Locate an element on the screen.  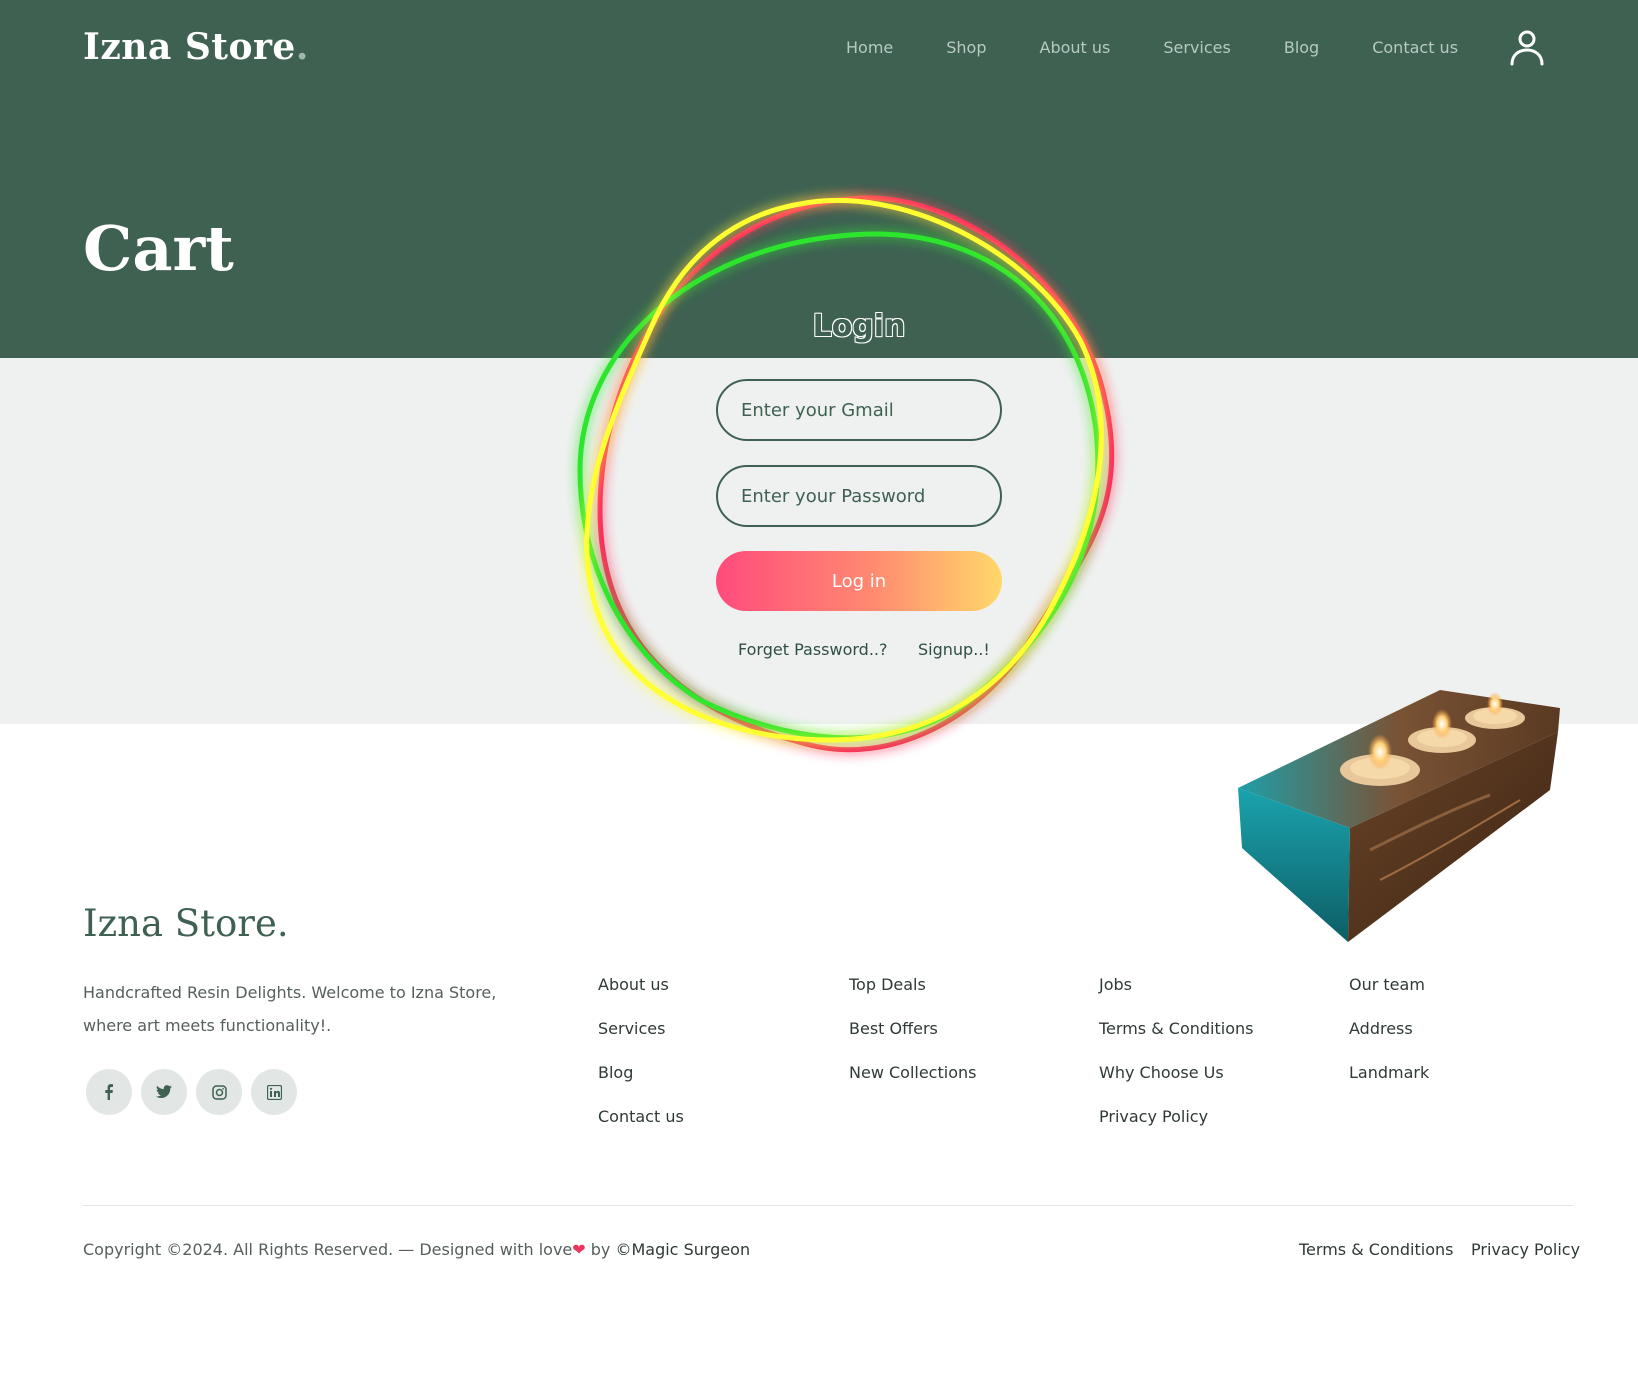
footer-link: Blog is located at coordinates (641, 1073).